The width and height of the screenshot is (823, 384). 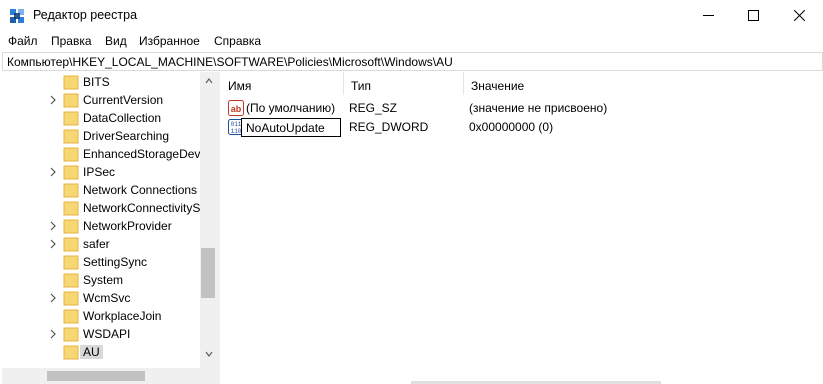 What do you see at coordinates (103, 280) in the screenshot?
I see `tree-item-label: System` at bounding box center [103, 280].